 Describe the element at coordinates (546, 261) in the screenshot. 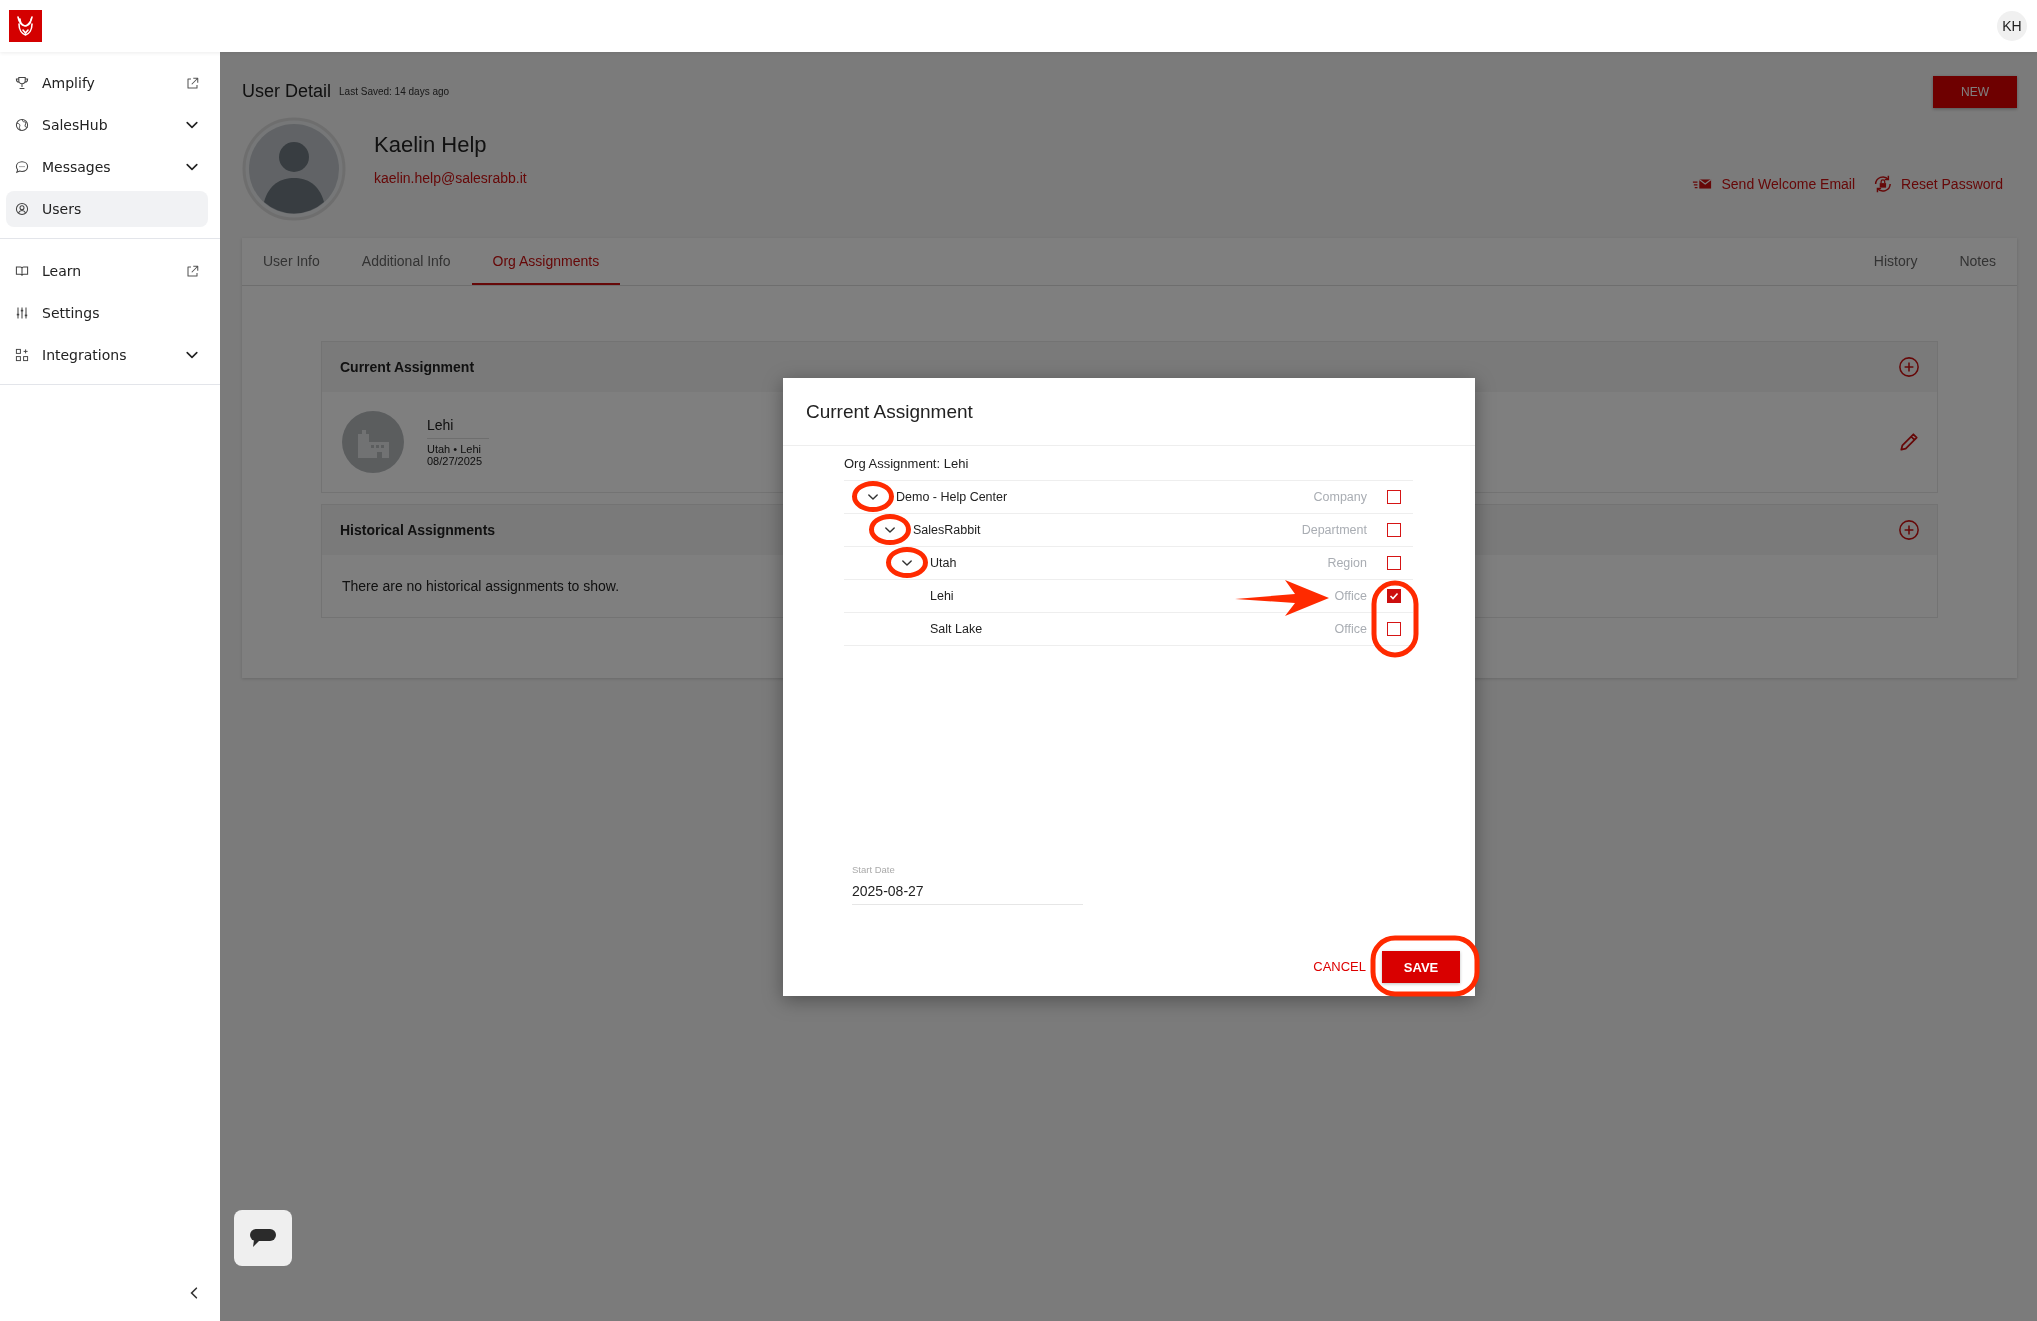

I see `tab: Org Assignments` at that location.